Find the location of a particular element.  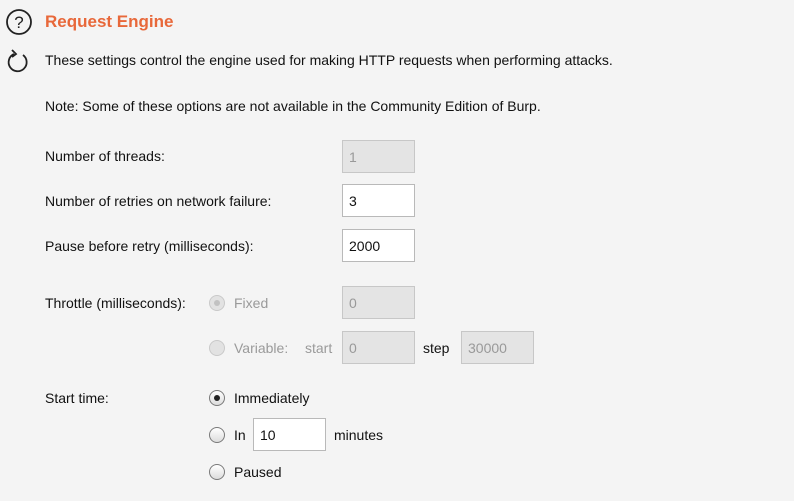

throttle-fixed-label: Fixed is located at coordinates (251, 303).